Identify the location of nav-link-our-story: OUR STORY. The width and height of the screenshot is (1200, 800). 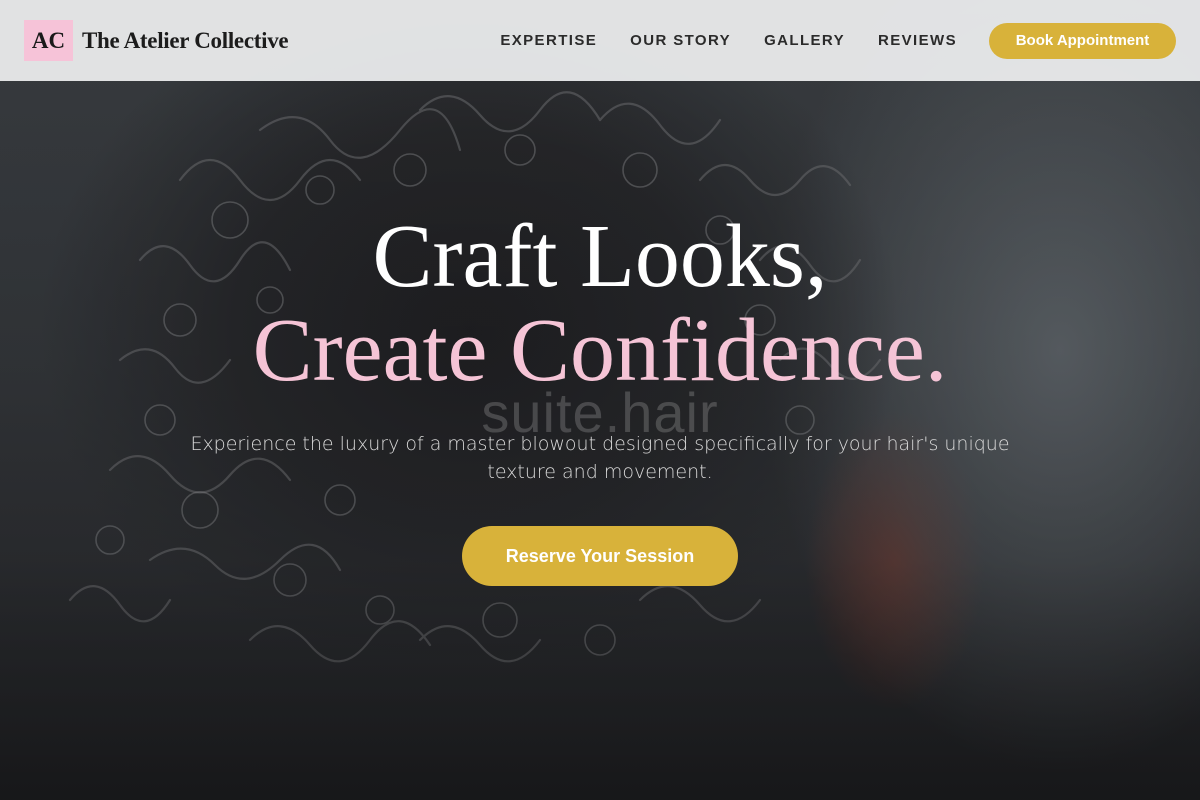
(680, 40).